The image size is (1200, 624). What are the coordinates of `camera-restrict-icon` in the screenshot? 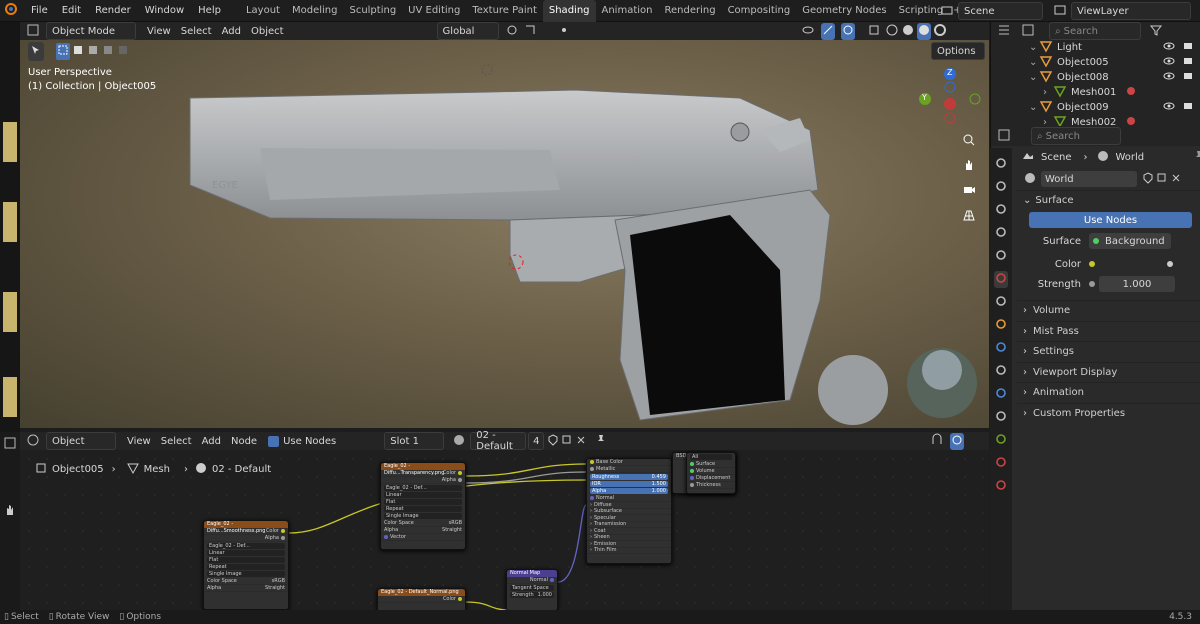 It's located at (1189, 77).